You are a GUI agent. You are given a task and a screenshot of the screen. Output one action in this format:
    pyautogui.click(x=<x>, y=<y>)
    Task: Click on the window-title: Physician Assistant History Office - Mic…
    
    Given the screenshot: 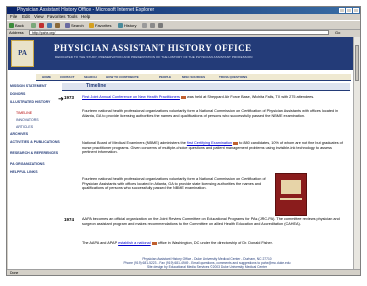 What is the action you would take?
    pyautogui.click(x=86, y=10)
    